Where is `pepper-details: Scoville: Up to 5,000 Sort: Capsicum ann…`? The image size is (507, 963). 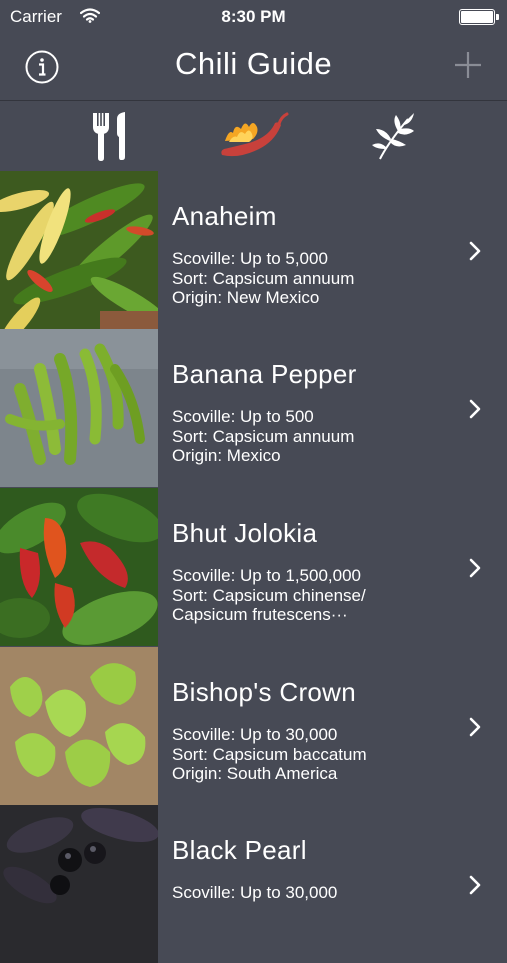
pepper-details: Scoville: Up to 5,000 Sort: Capsicum ann… is located at coordinates (263, 278).